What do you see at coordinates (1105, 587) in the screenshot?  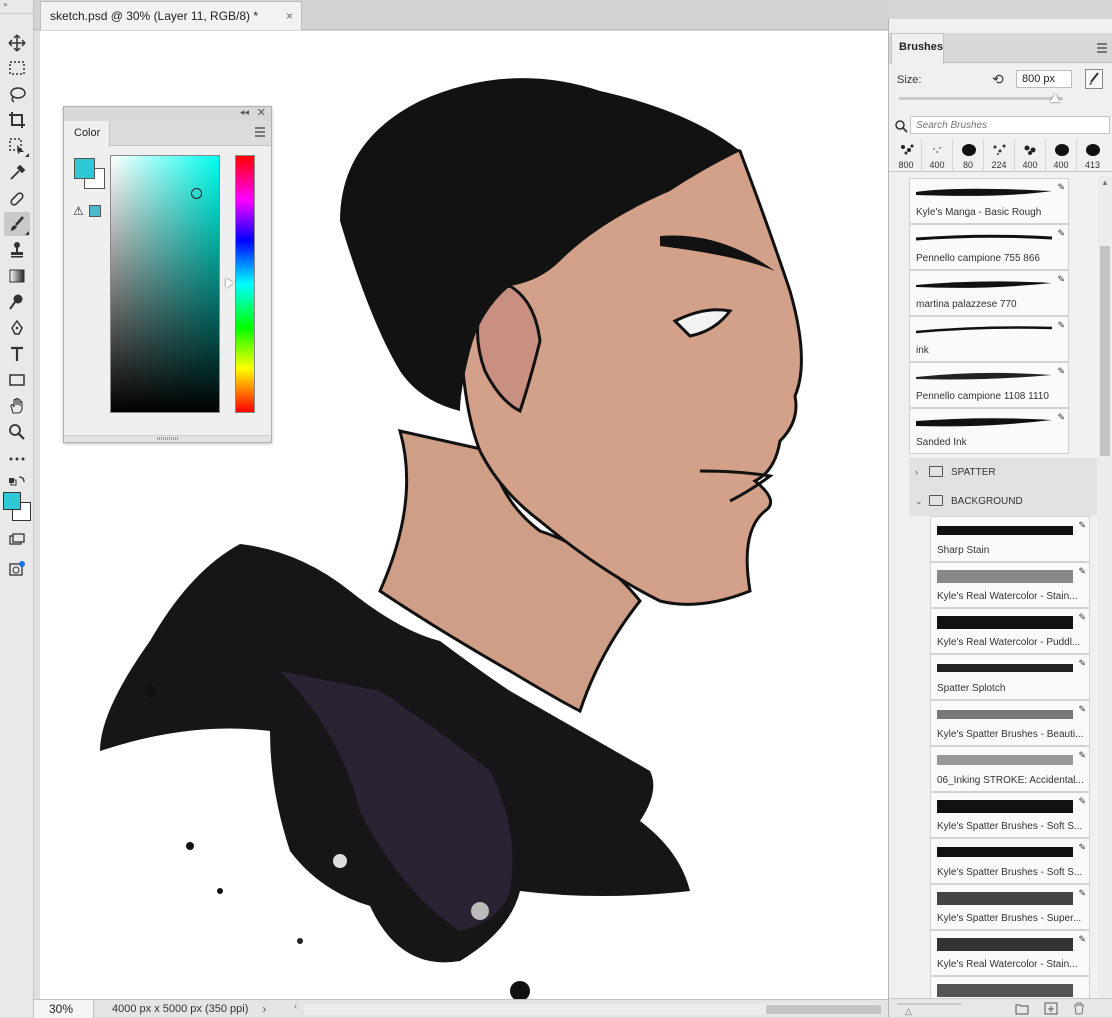 I see `brush-list-scrollbar: ▲` at bounding box center [1105, 587].